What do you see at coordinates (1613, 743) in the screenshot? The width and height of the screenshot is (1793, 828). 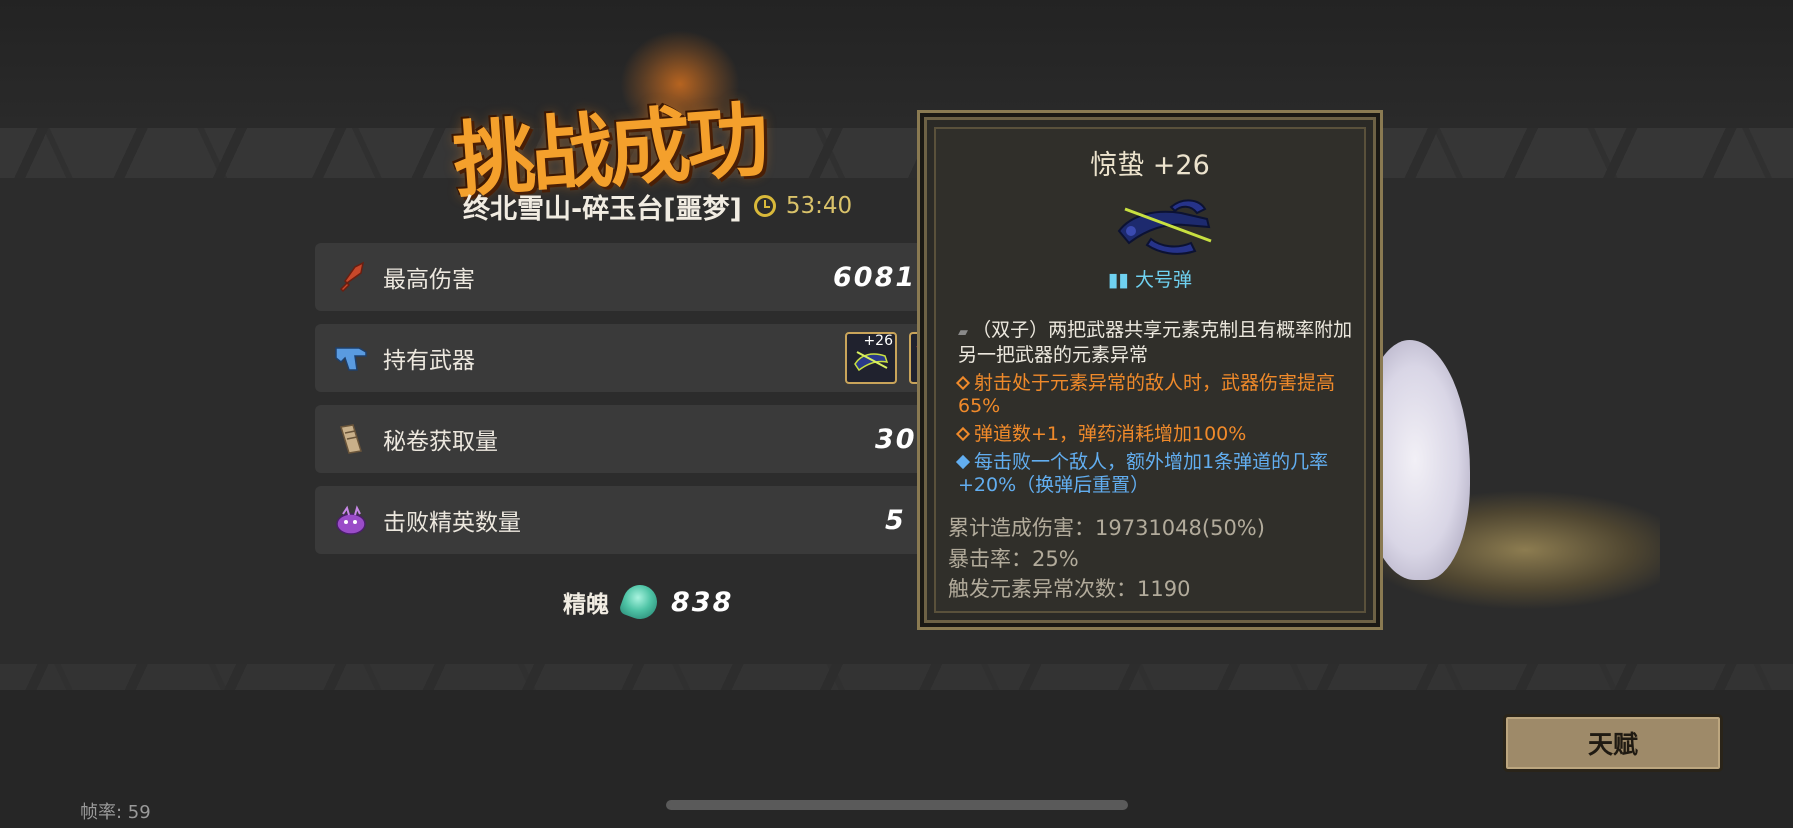 I see `talent-button: 天赋` at bounding box center [1613, 743].